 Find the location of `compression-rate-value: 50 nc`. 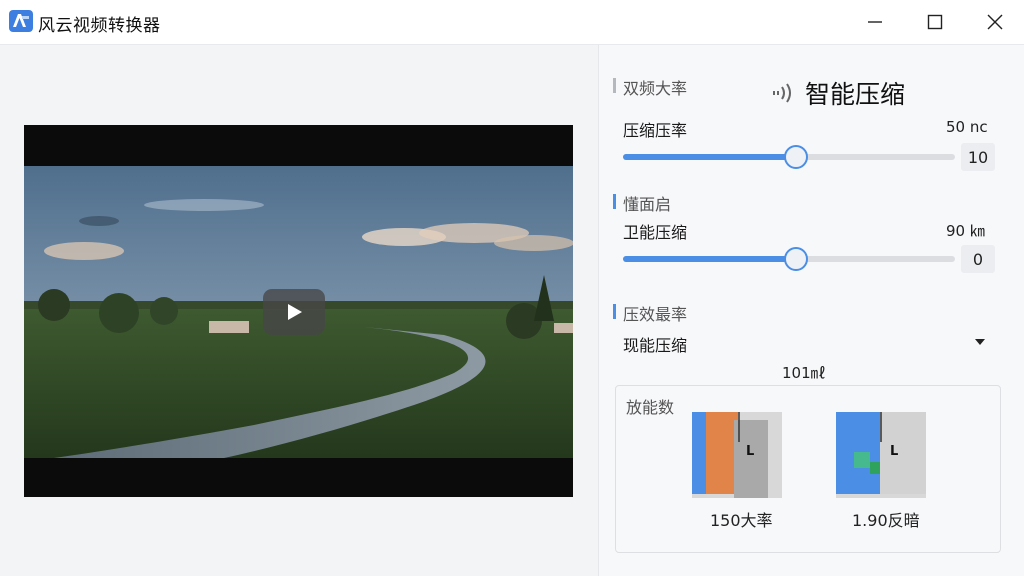

compression-rate-value: 50 nc is located at coordinates (967, 127).